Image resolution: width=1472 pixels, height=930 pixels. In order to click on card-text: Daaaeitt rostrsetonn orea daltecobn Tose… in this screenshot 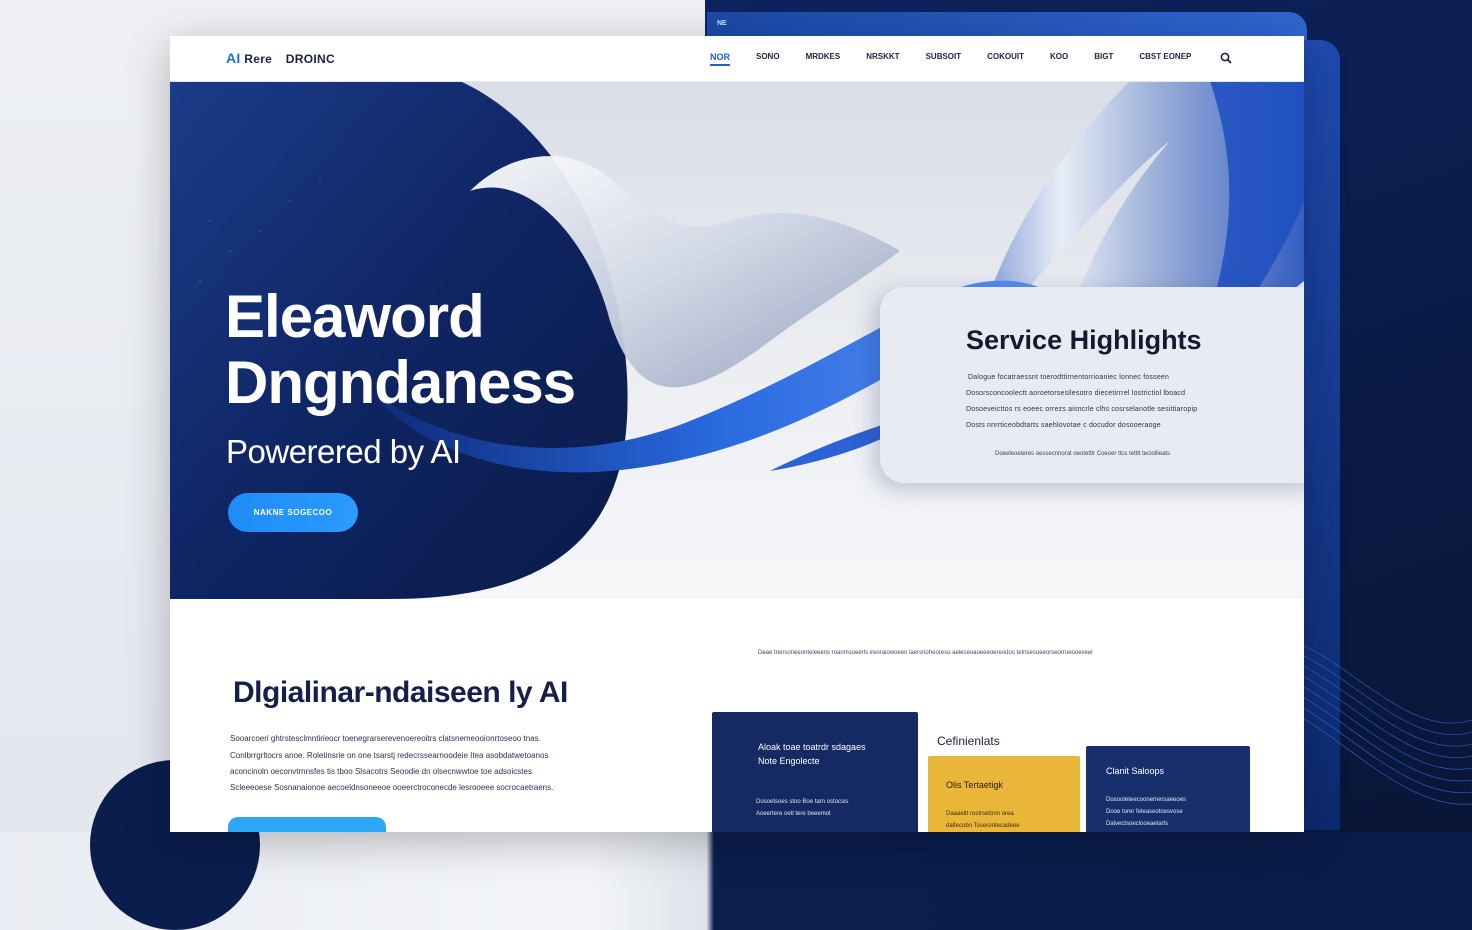, I will do `click(983, 820)`.